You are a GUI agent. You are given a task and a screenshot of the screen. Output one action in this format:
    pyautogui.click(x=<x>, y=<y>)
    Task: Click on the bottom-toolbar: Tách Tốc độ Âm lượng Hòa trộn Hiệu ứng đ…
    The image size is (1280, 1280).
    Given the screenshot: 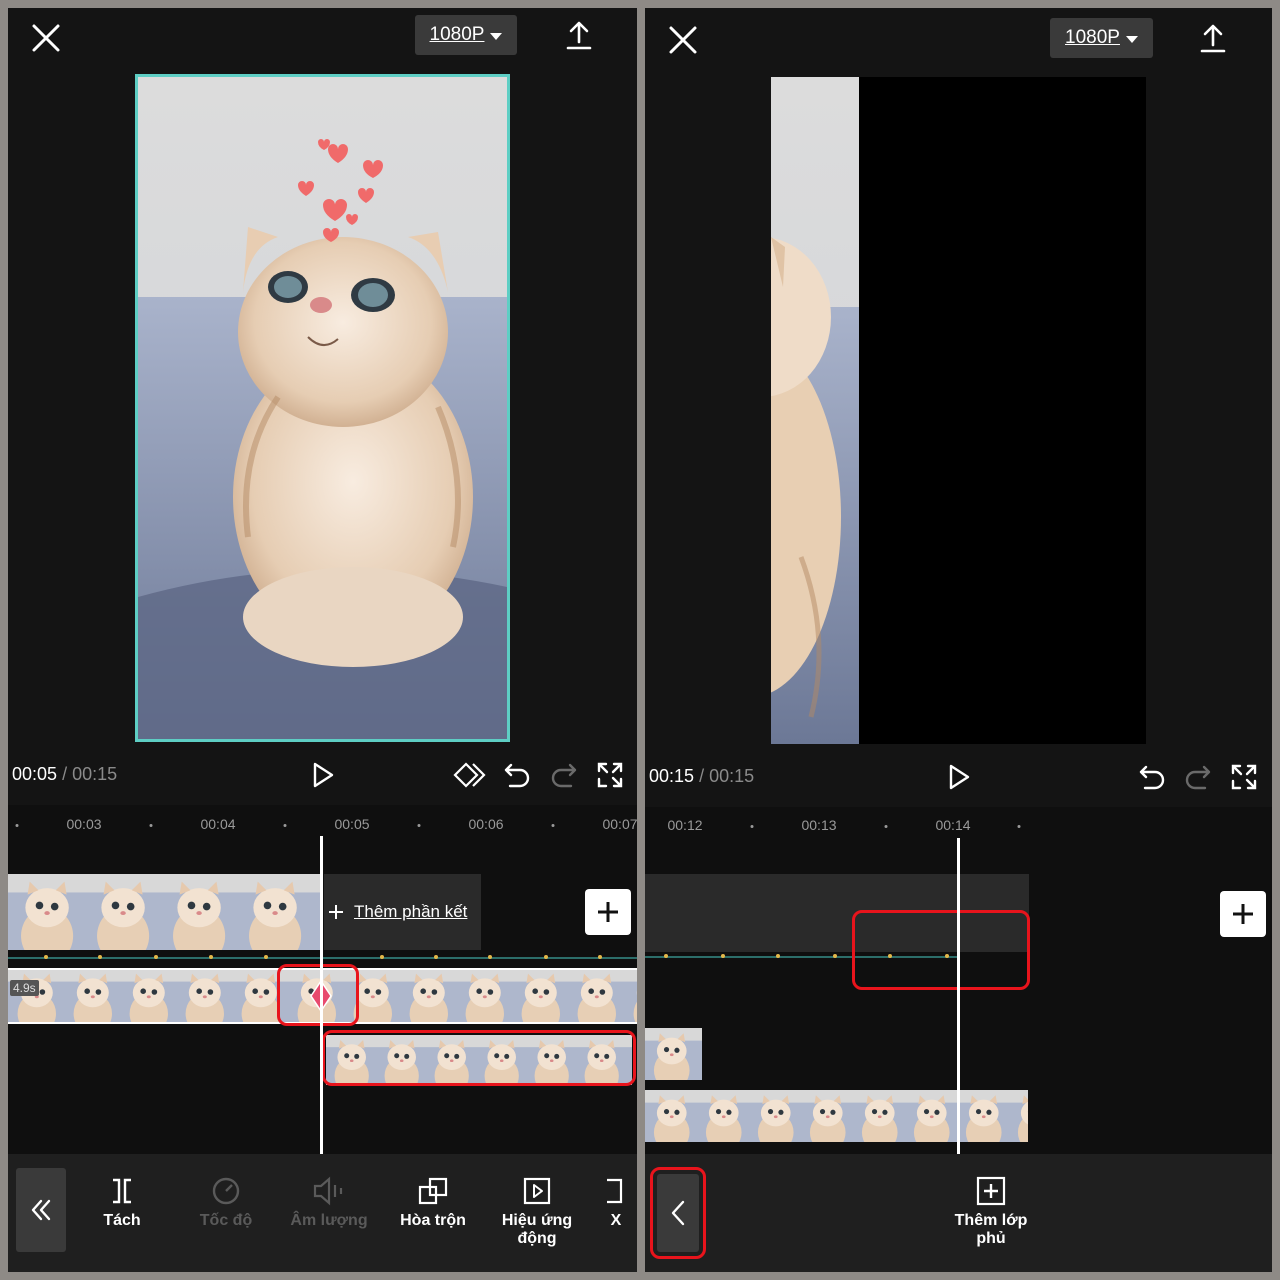 What is the action you would take?
    pyautogui.click(x=322, y=1213)
    